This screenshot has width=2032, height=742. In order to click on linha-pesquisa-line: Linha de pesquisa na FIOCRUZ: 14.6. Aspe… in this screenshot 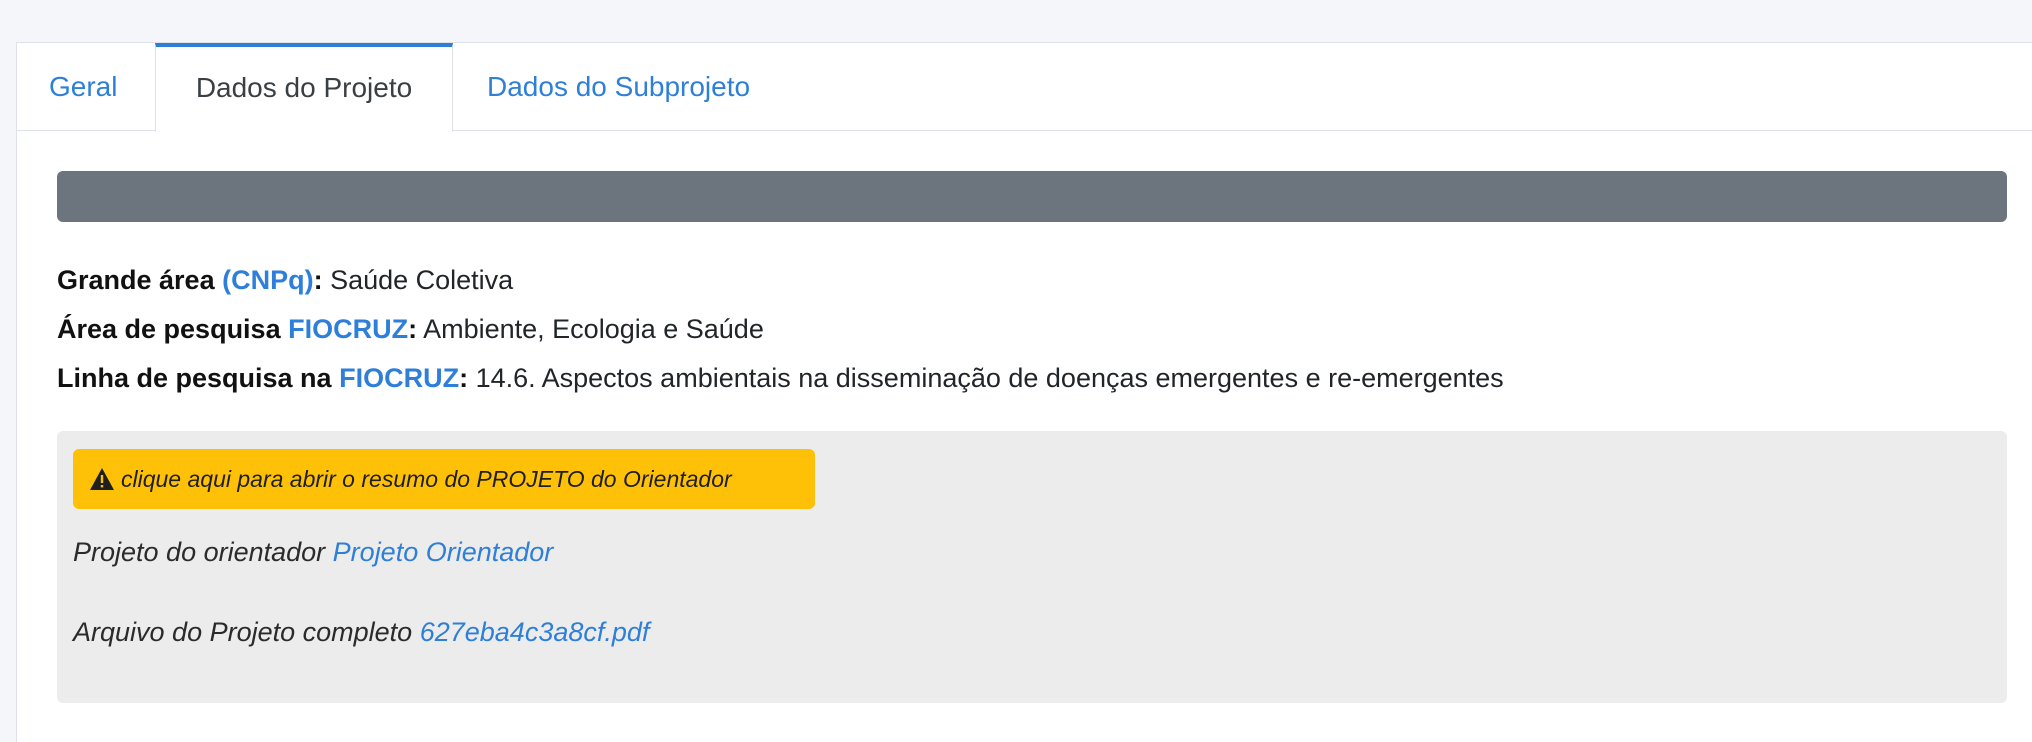, I will do `click(780, 378)`.